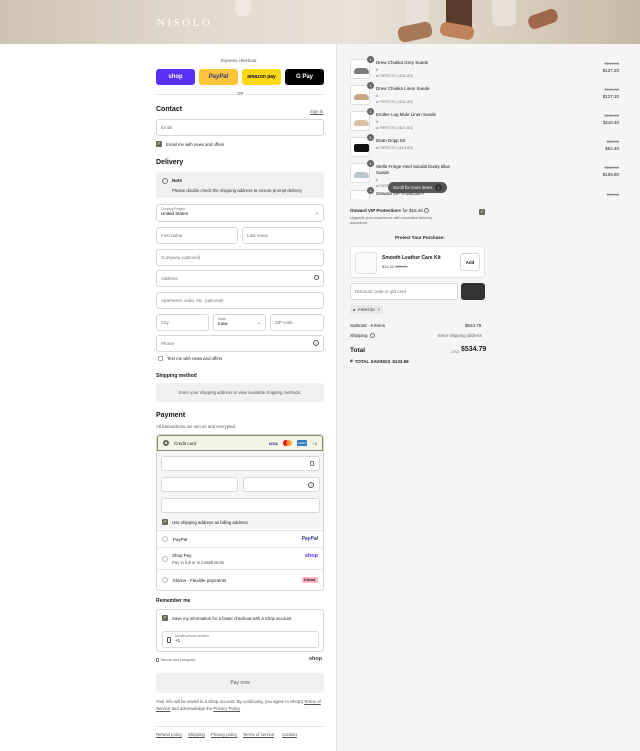 The width and height of the screenshot is (640, 751). What do you see at coordinates (287, 443) in the screenshot?
I see `mastercard-icon` at bounding box center [287, 443].